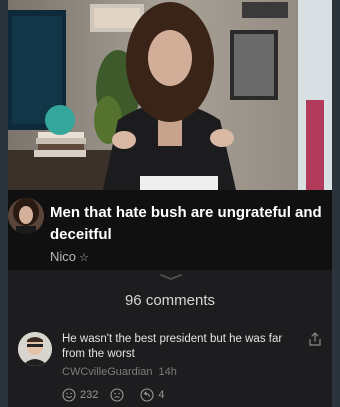  What do you see at coordinates (315, 339) in the screenshot?
I see `share-icon` at bounding box center [315, 339].